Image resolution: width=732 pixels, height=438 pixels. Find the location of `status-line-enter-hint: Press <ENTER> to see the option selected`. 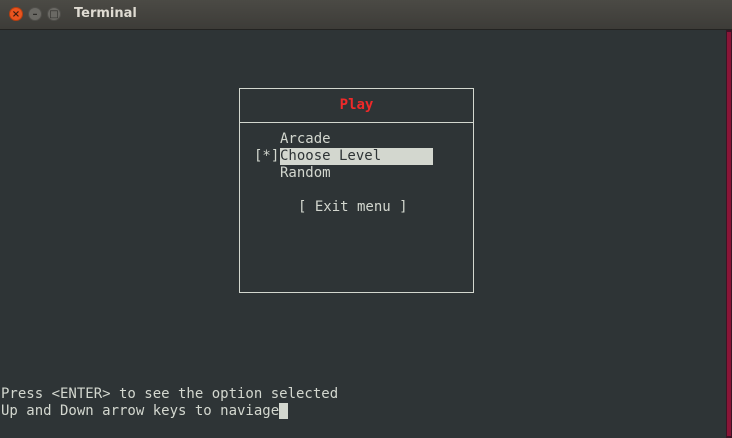

status-line-enter-hint: Press <ENTER> to see the option selected is located at coordinates (170, 394).